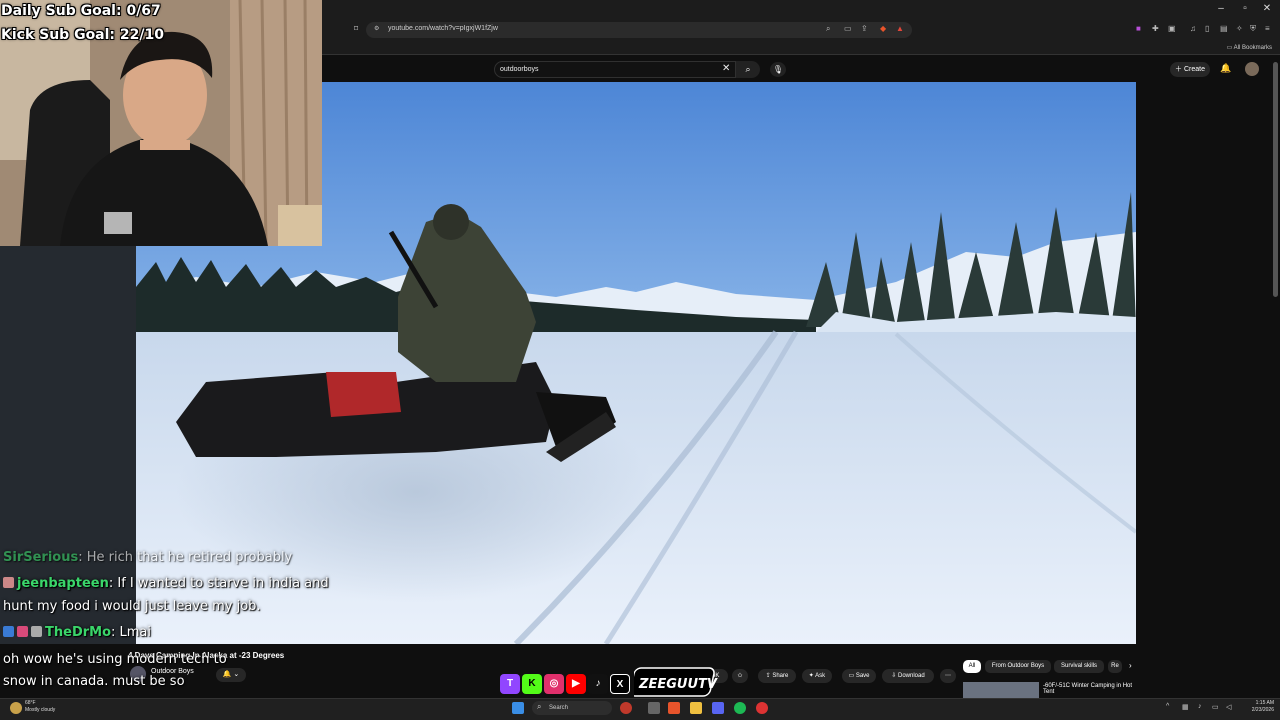 The height and width of the screenshot is (720, 1280). I want to click on recommended-thumbnail, so click(1001, 690).